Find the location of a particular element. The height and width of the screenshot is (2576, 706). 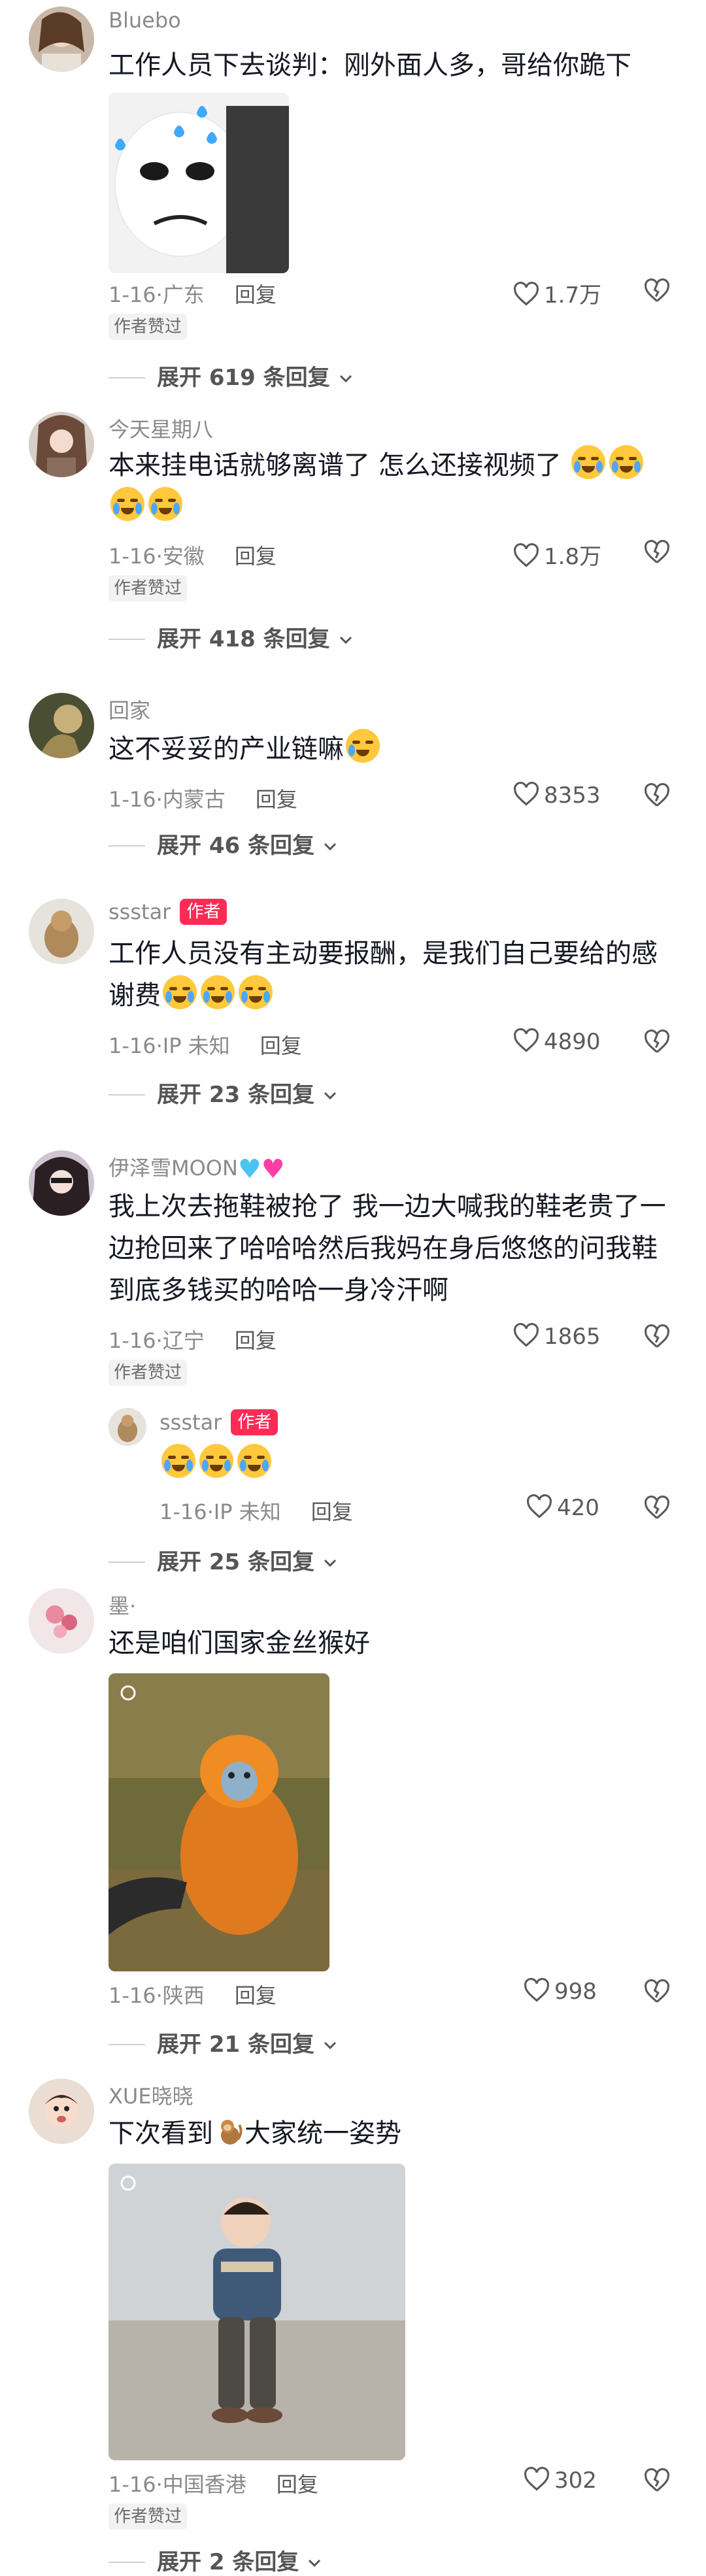

comment-username: 今天星期八 is located at coordinates (161, 428).